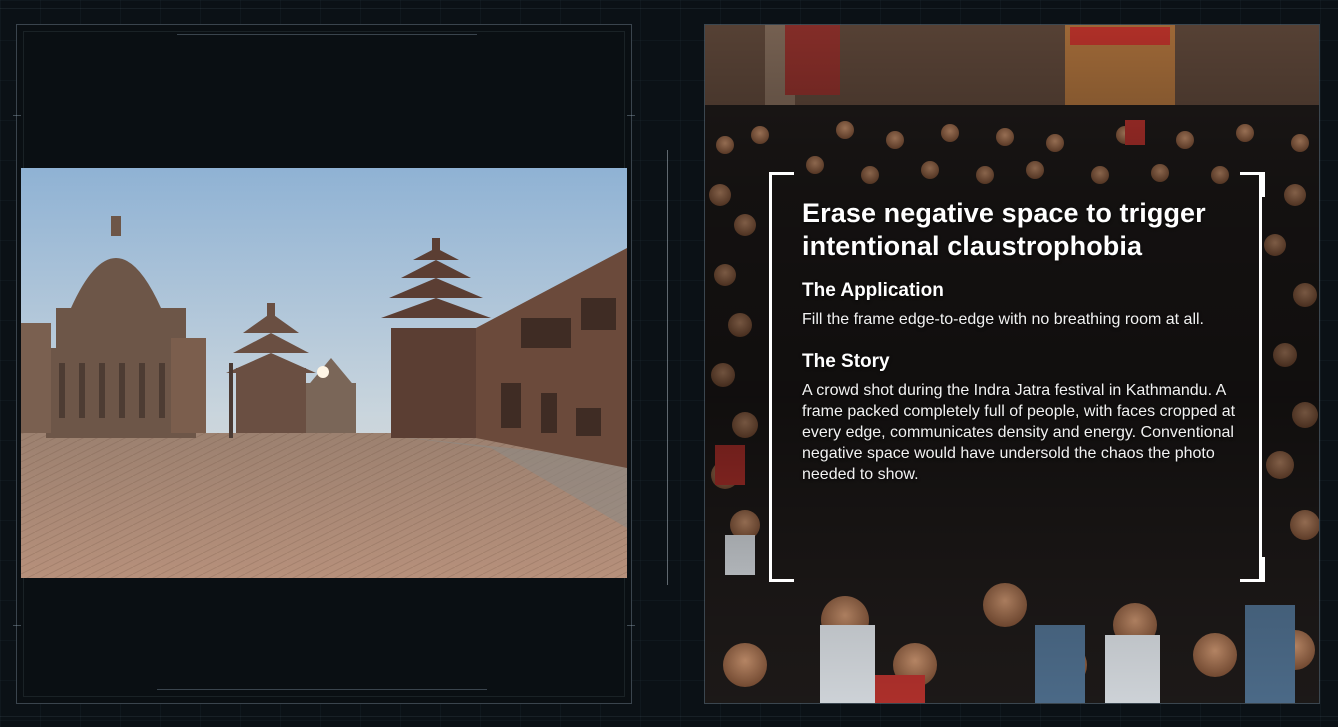 The width and height of the screenshot is (1338, 727). What do you see at coordinates (667, 367) in the screenshot?
I see `center-divider` at bounding box center [667, 367].